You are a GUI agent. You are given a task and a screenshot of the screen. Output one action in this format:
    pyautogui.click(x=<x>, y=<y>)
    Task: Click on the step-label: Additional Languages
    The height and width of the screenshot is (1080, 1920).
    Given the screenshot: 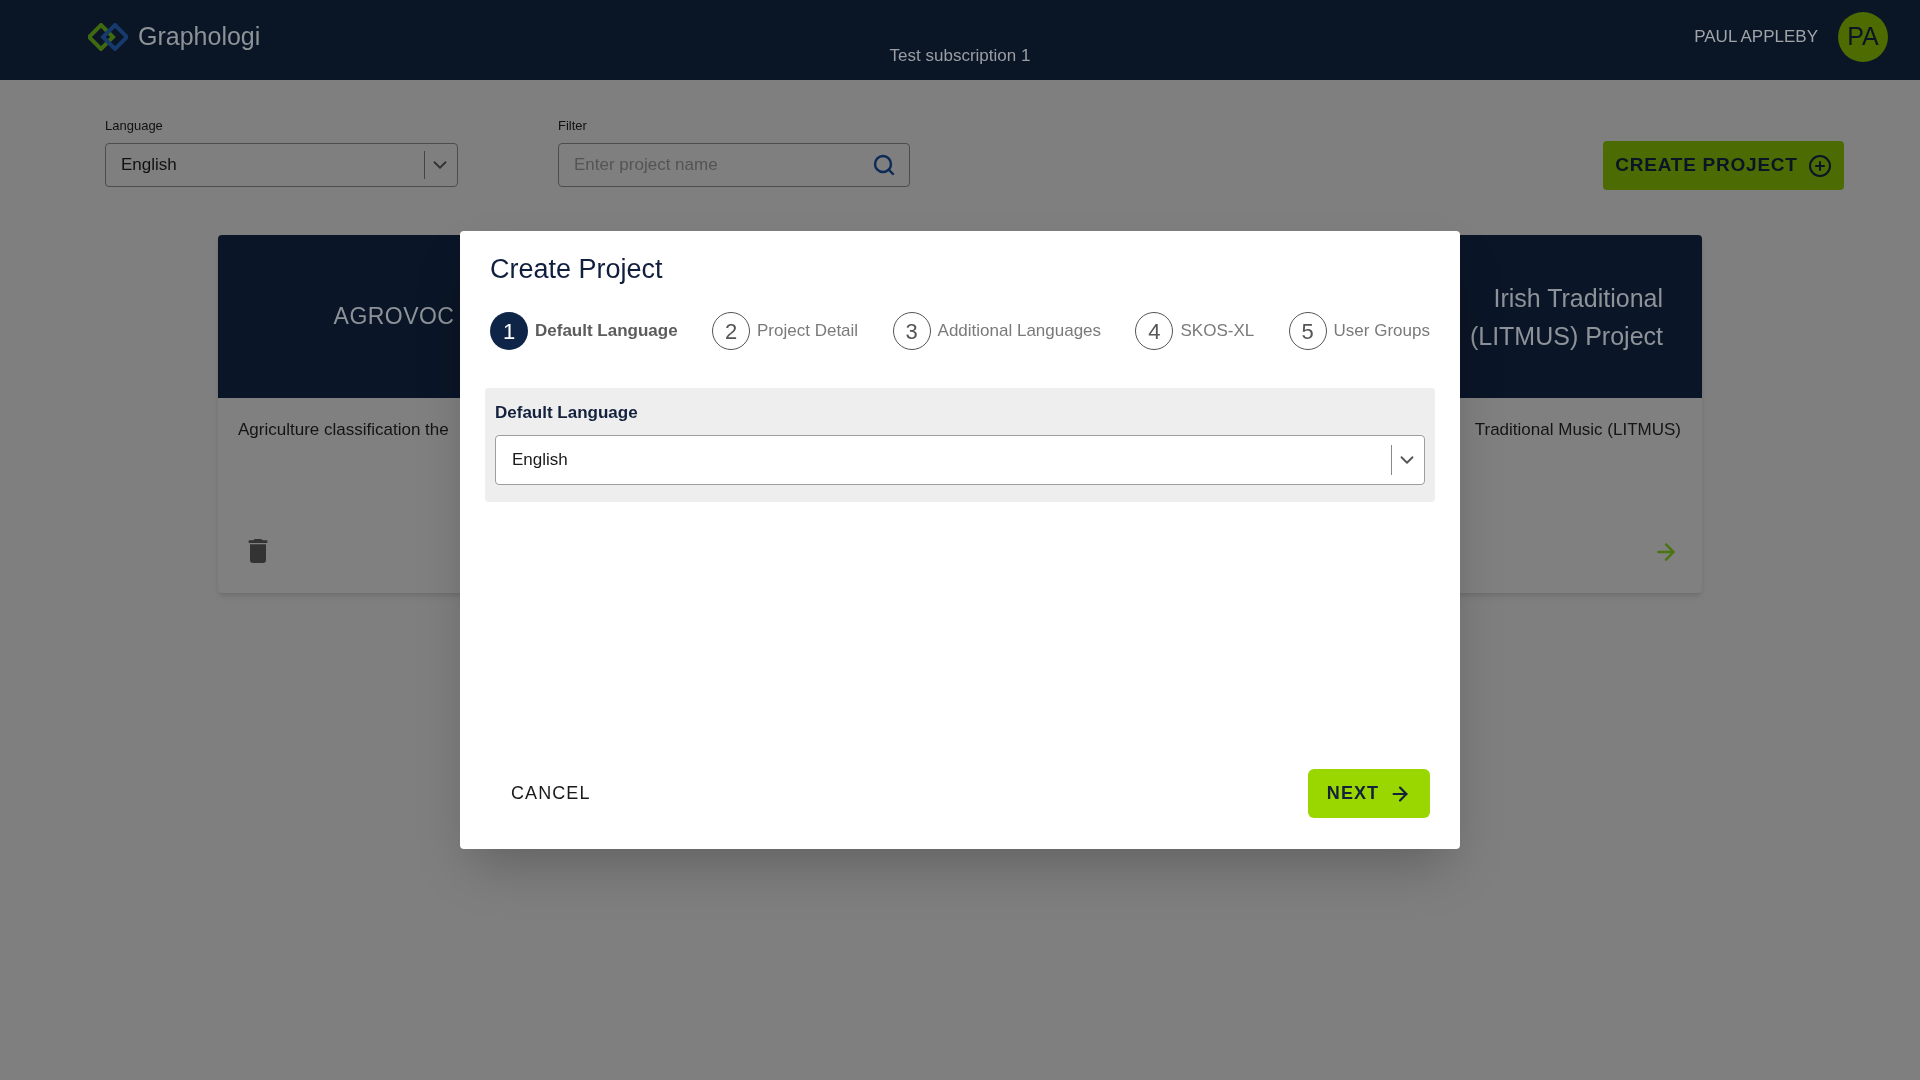 What is the action you would take?
    pyautogui.click(x=1019, y=331)
    